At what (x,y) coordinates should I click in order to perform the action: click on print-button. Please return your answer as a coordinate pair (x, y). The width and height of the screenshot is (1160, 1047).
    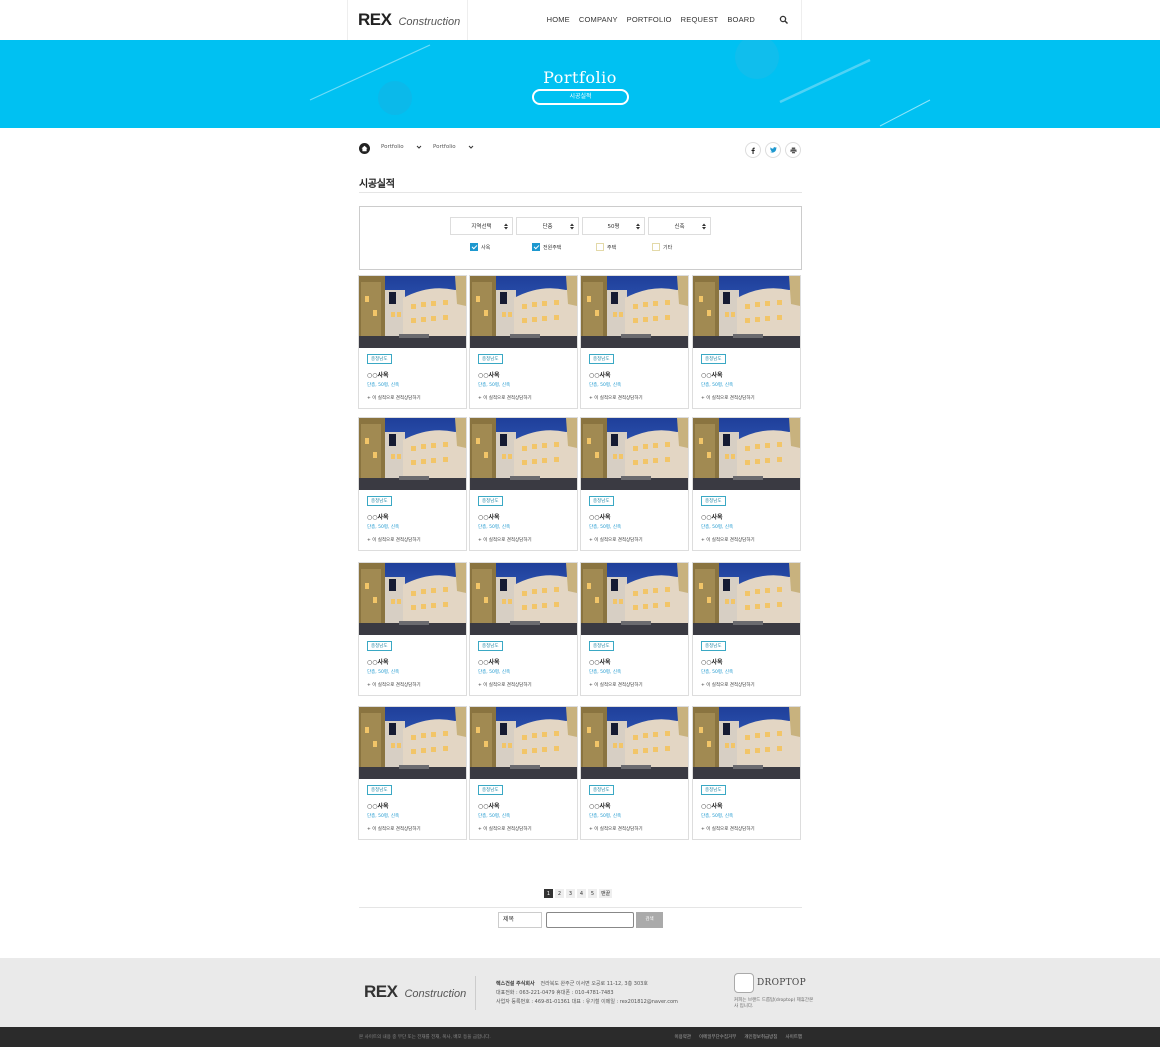
    Looking at the image, I should click on (793, 150).